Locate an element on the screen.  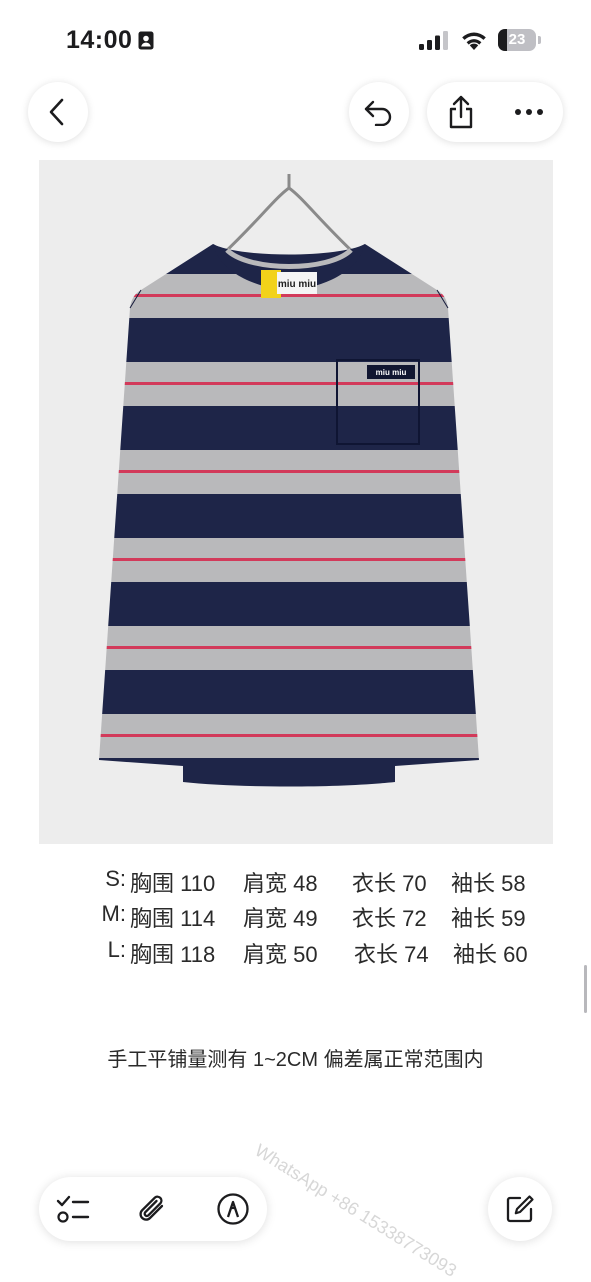
shoulder-value: 肩宽 48 is located at coordinates (280, 883).